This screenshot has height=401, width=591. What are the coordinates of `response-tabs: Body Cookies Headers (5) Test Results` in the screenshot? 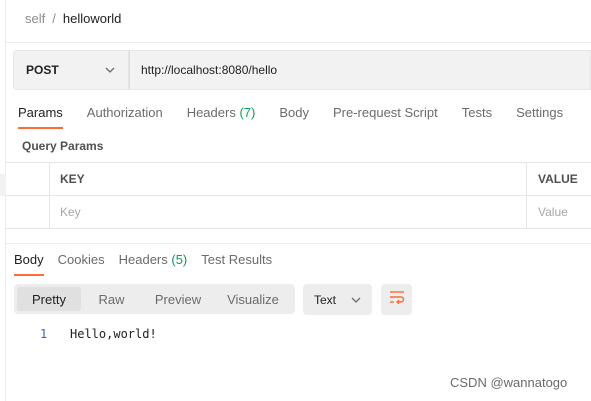 It's located at (150, 266).